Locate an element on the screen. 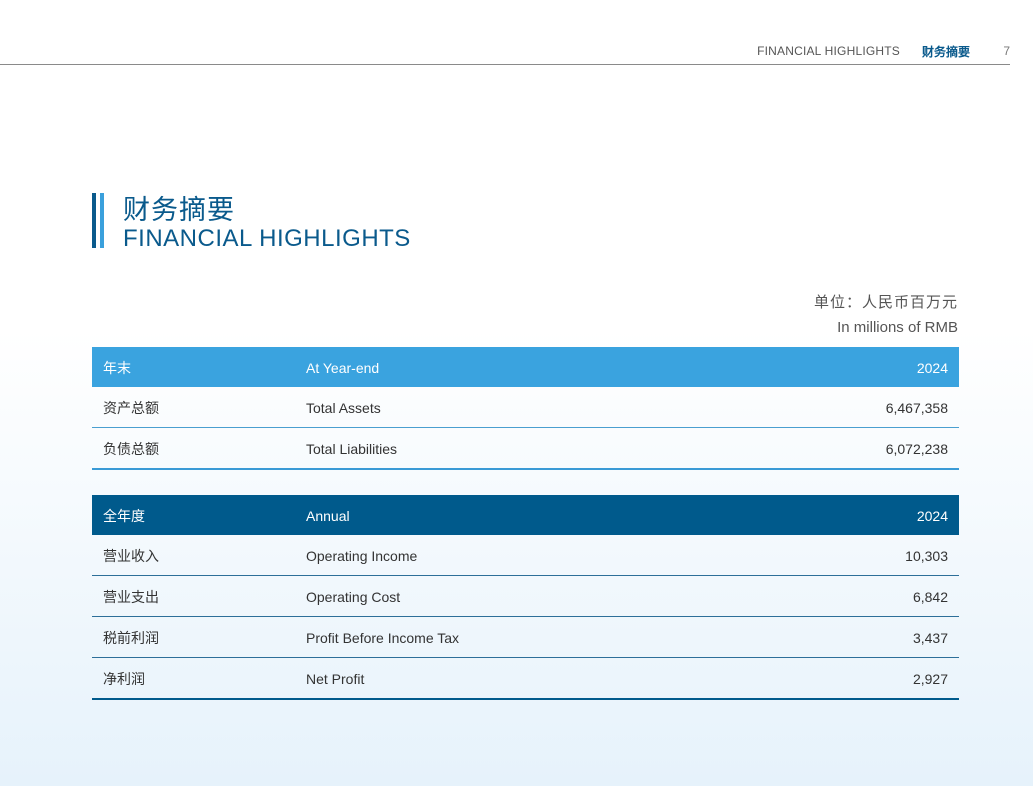 This screenshot has height=786, width=1033. table-header-row: 年末 At Year-end 2024 is located at coordinates (525, 367).